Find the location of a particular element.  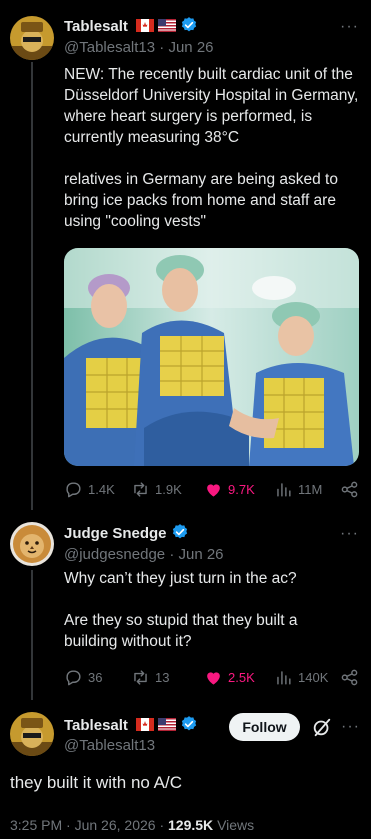

tweet-actions-bar: 1.4K 1.9K 9.7K 11M is located at coordinates (212, 490).